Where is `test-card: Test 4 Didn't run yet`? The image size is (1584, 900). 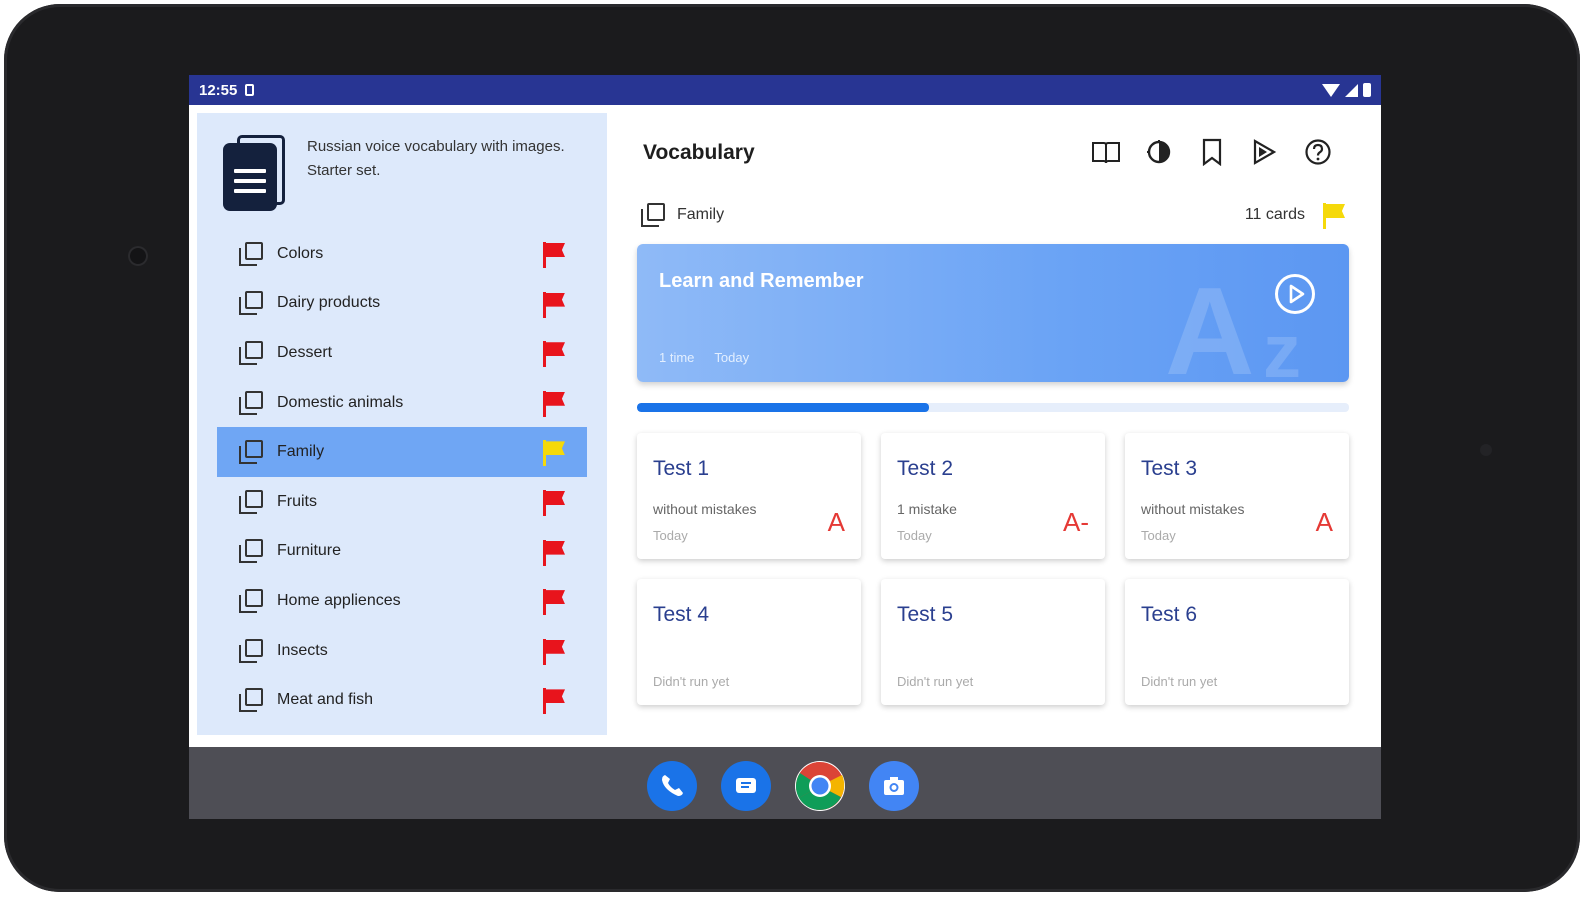 test-card: Test 4 Didn't run yet is located at coordinates (749, 642).